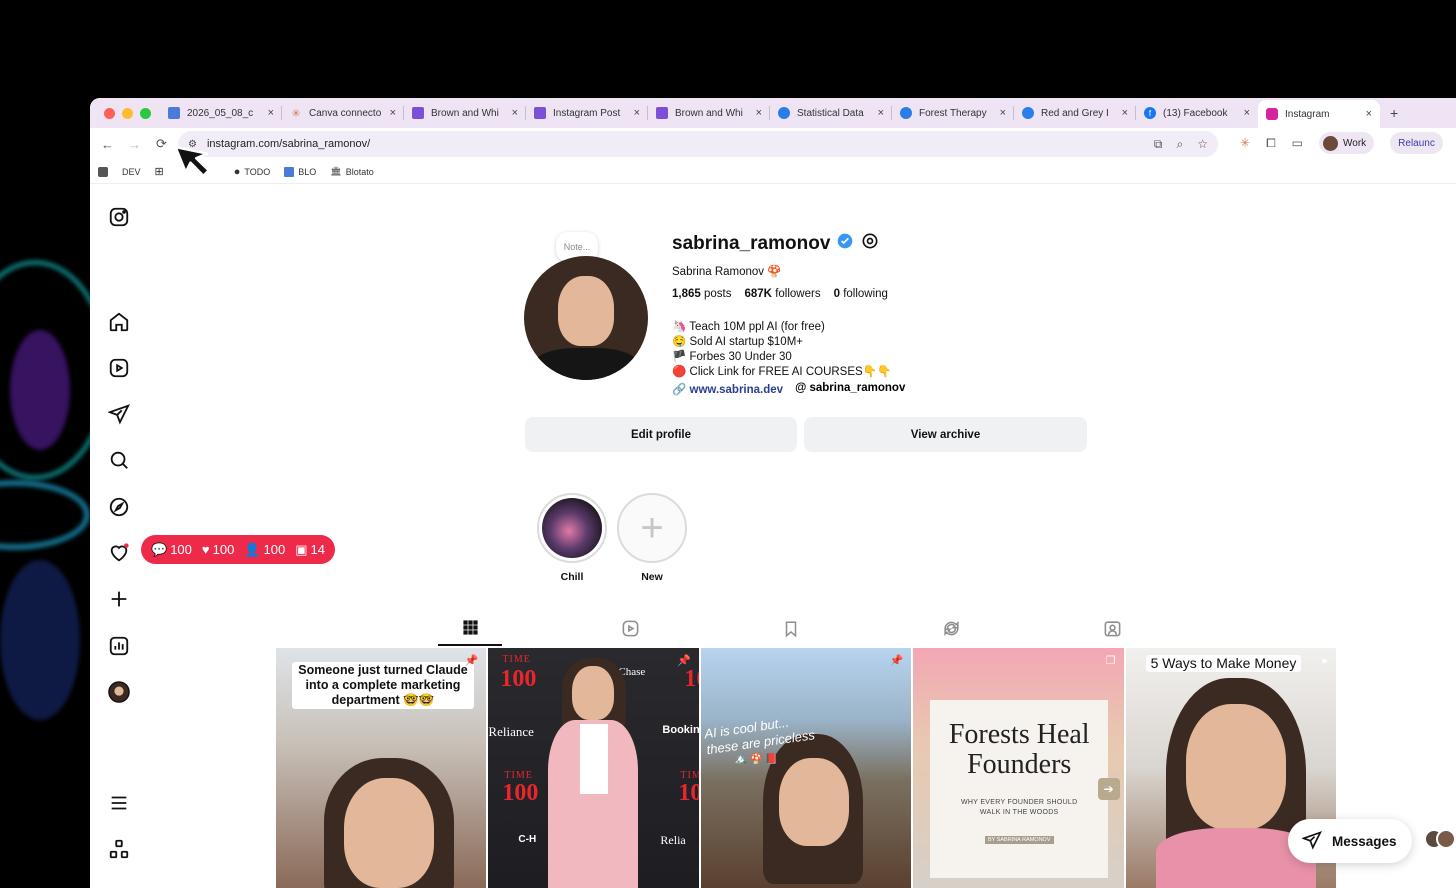  What do you see at coordinates (109, 113) in the screenshot?
I see `close-window-button` at bounding box center [109, 113].